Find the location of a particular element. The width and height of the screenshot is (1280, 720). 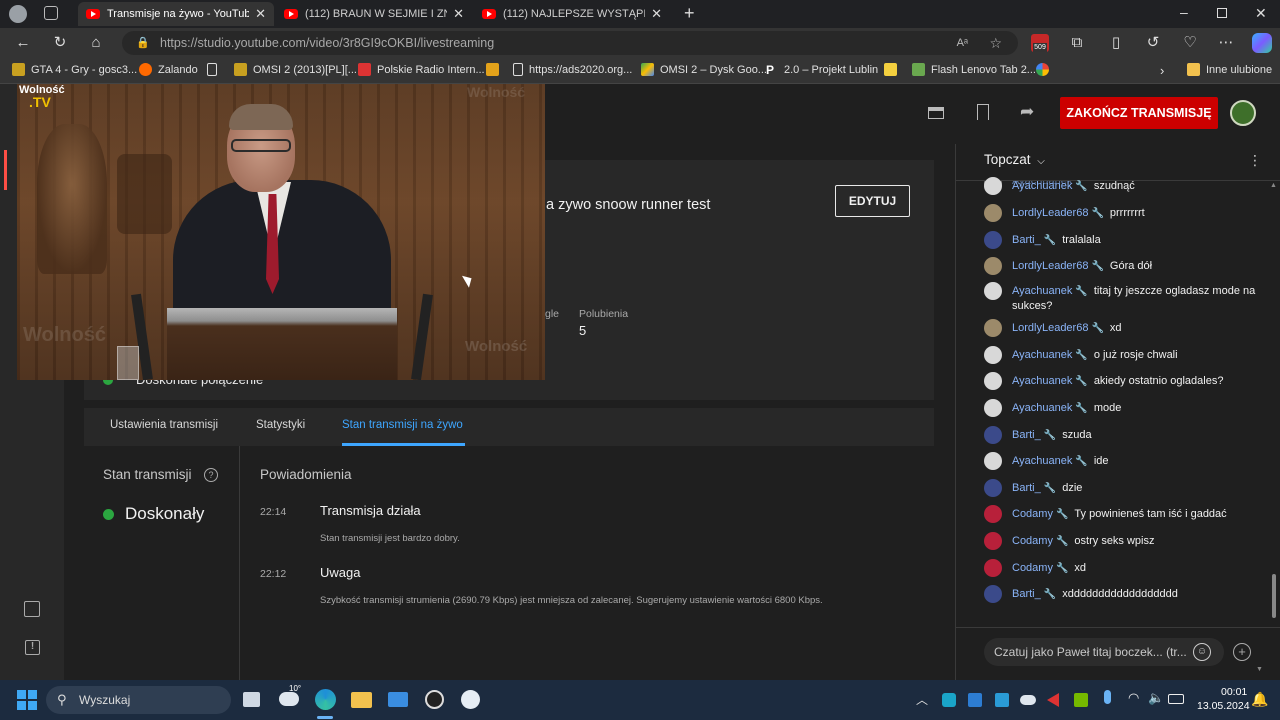

browser-essentials-icon: ♡ is located at coordinates (1190, 43).